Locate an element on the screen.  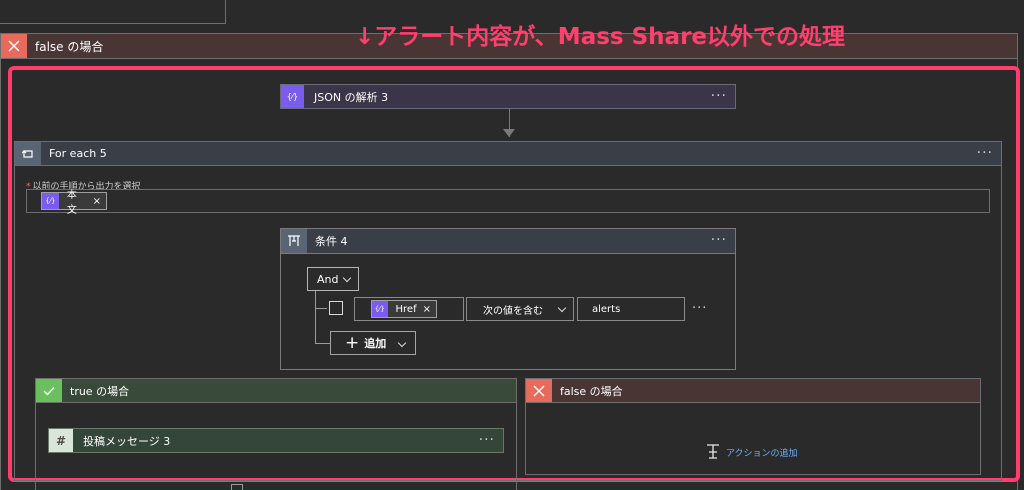
href-token-label: Href is located at coordinates (406, 309).